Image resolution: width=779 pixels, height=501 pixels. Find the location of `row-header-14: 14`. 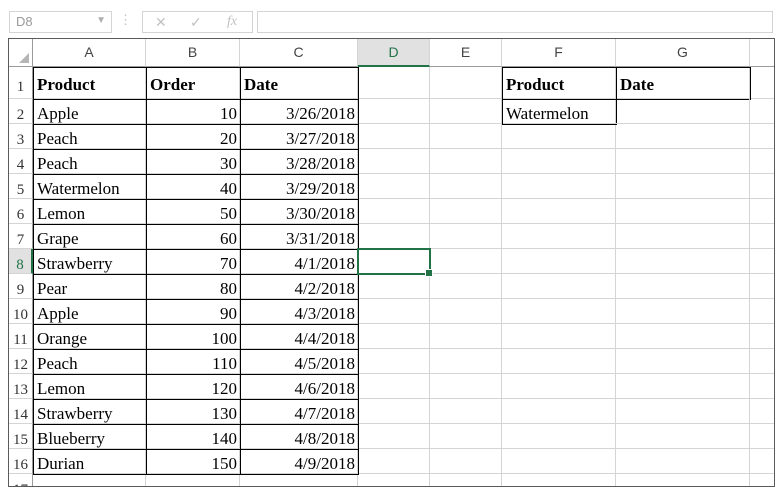

row-header-14: 14 is located at coordinates (21, 411).